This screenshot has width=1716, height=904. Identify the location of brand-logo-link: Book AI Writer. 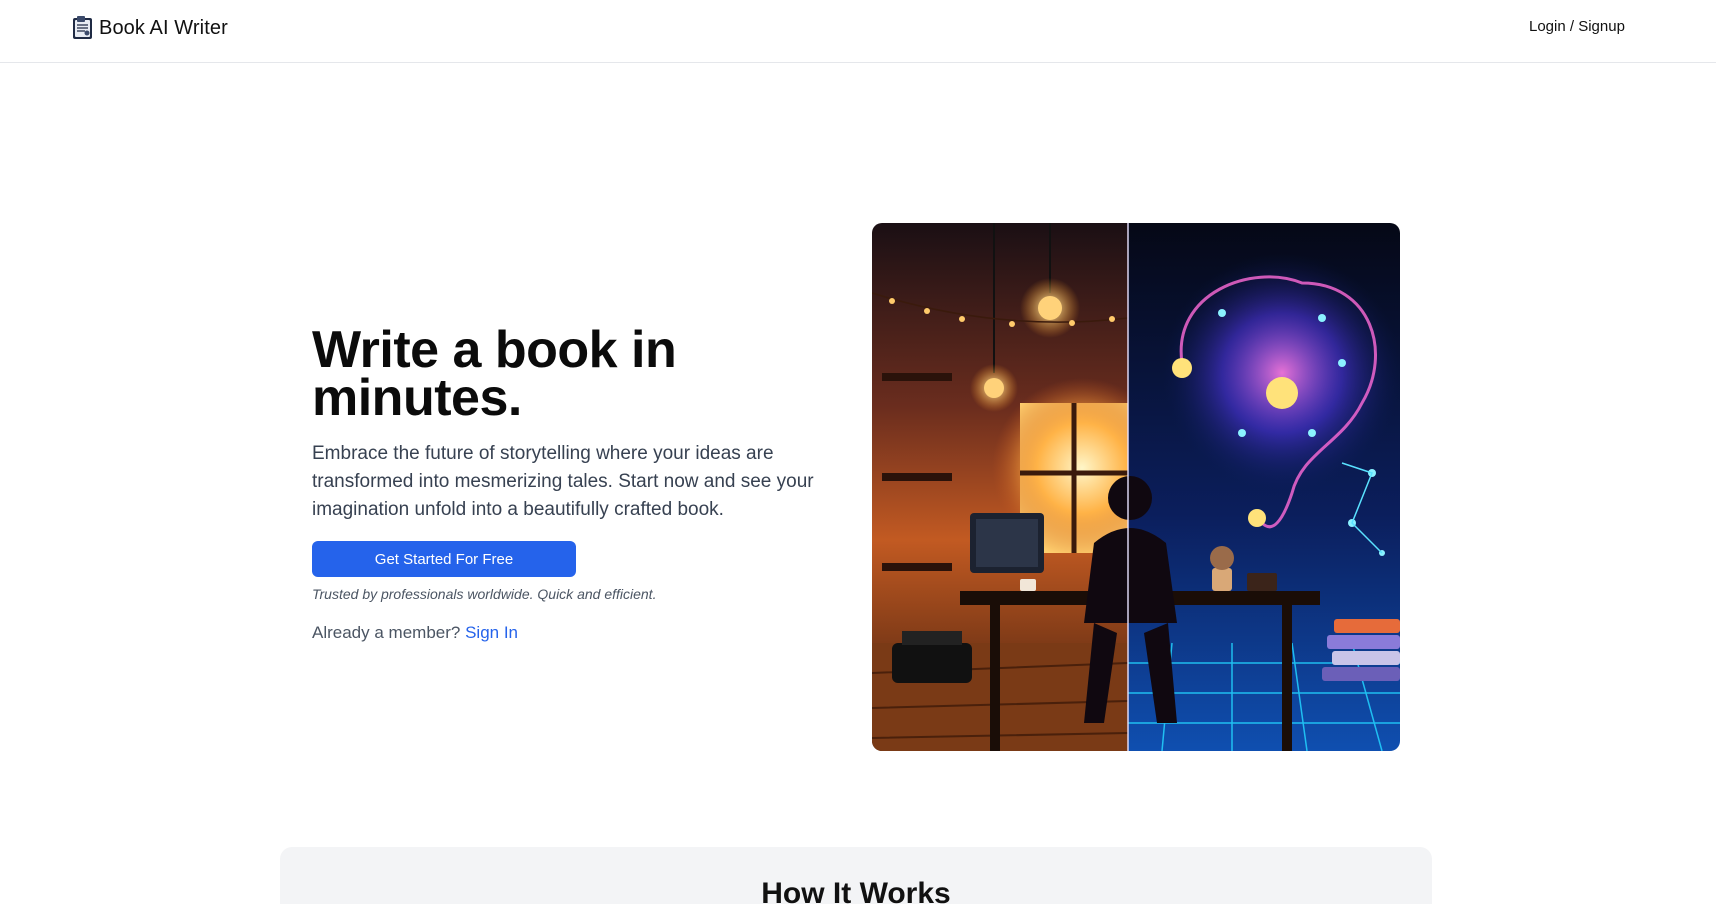
(149, 28).